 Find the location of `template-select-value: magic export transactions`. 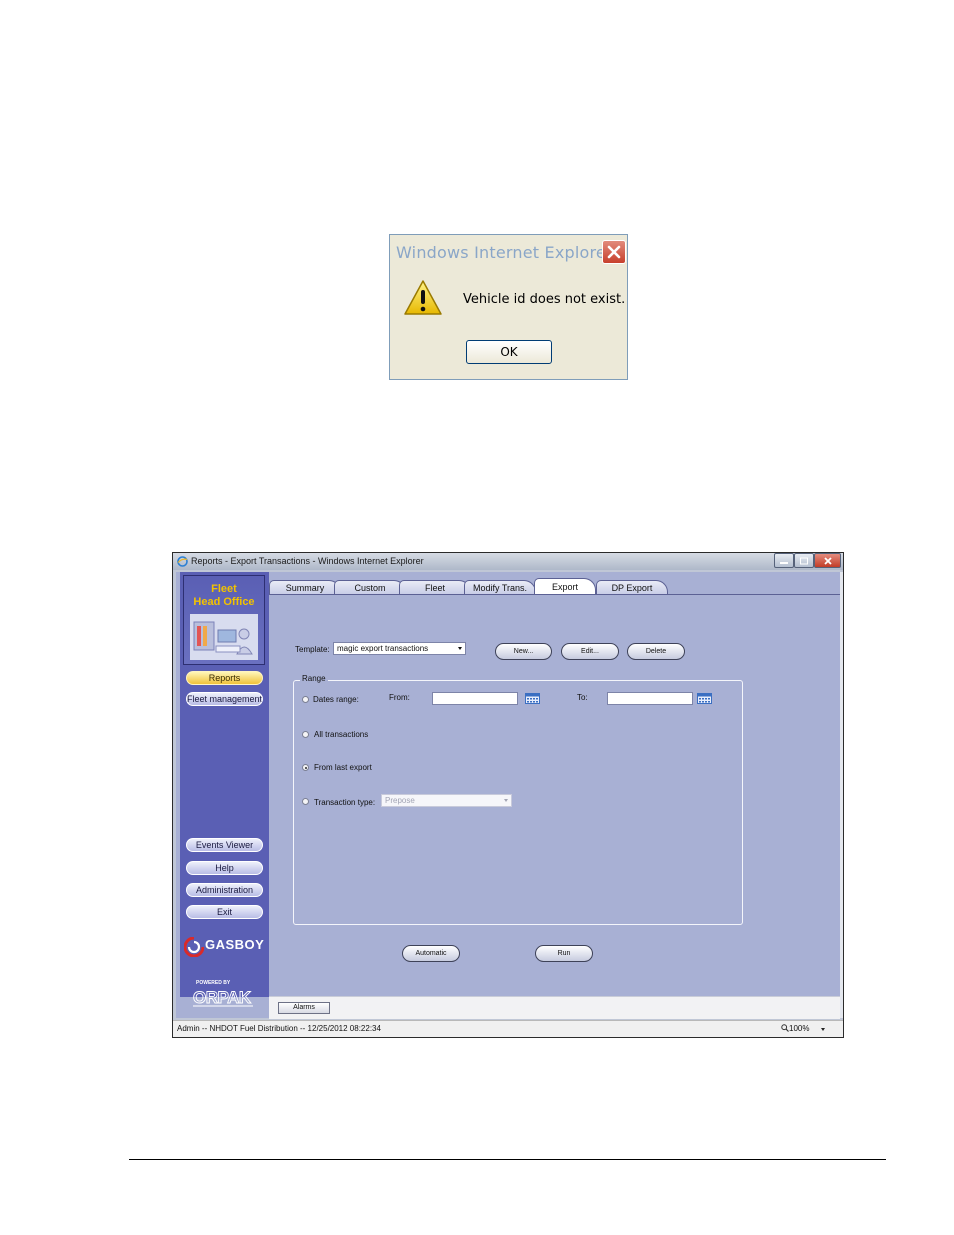

template-select-value: magic export transactions is located at coordinates (383, 648).